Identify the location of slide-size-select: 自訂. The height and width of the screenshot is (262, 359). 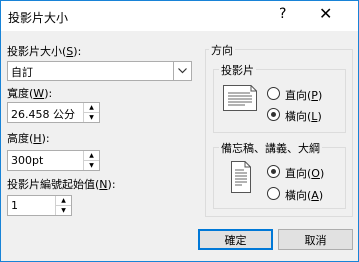
(99, 71).